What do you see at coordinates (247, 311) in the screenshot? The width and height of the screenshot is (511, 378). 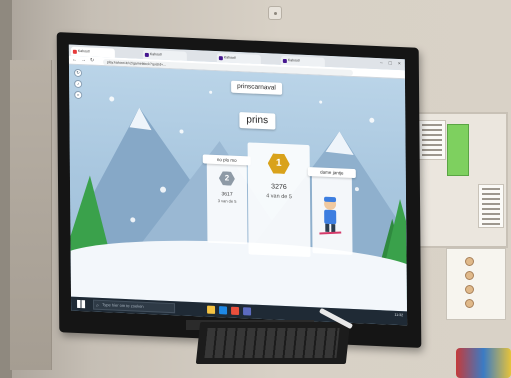 I see `app-icon` at bounding box center [247, 311].